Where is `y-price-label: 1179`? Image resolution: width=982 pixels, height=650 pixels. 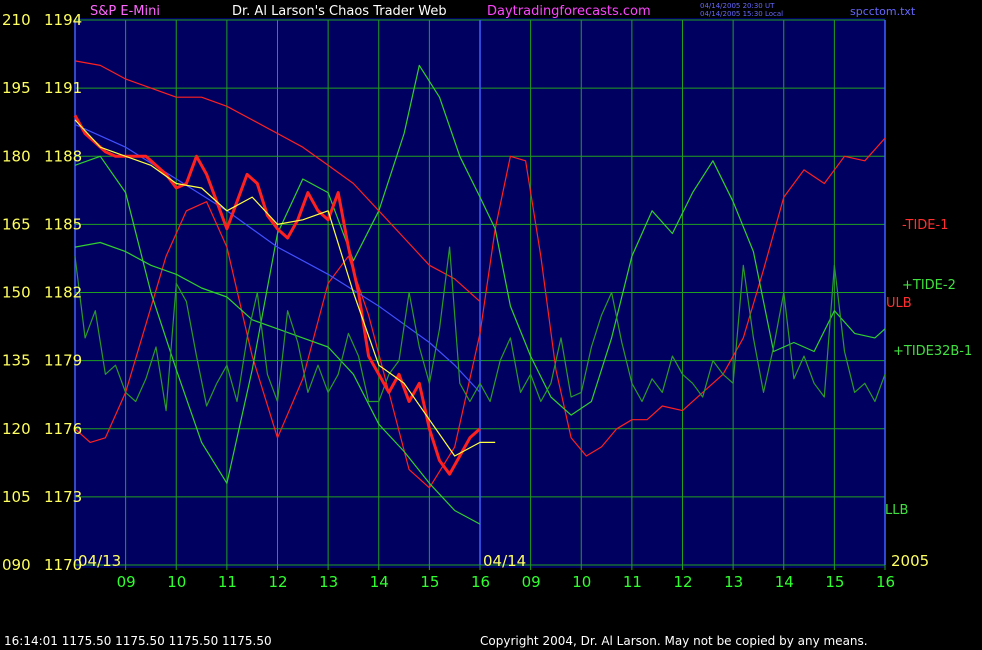
y-price-label: 1179 is located at coordinates (63, 361).